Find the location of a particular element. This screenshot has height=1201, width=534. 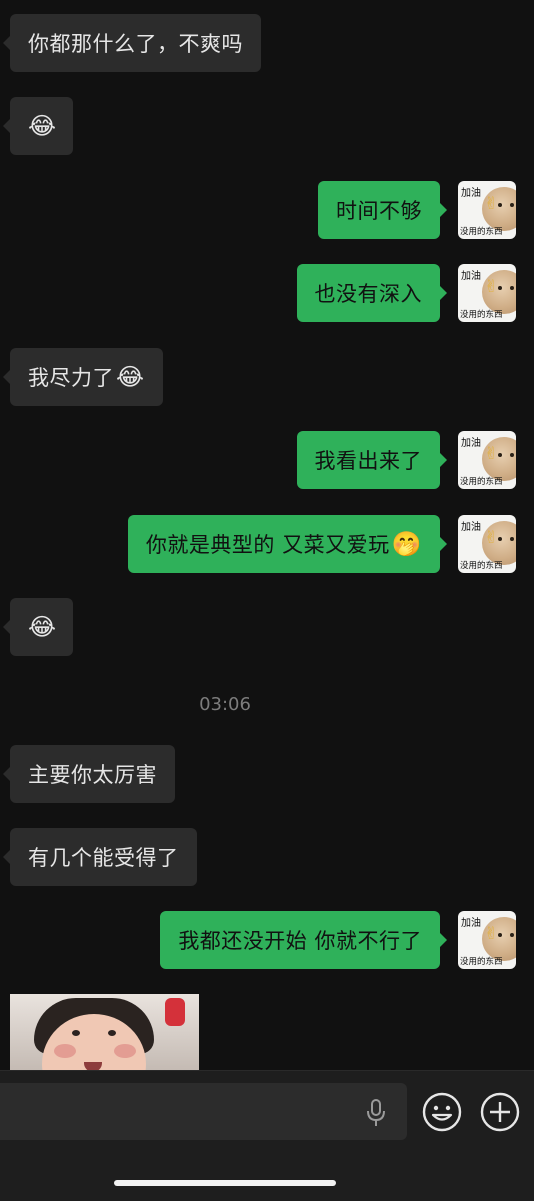

message-outgoing: 时间不够 is located at coordinates (382, 210).